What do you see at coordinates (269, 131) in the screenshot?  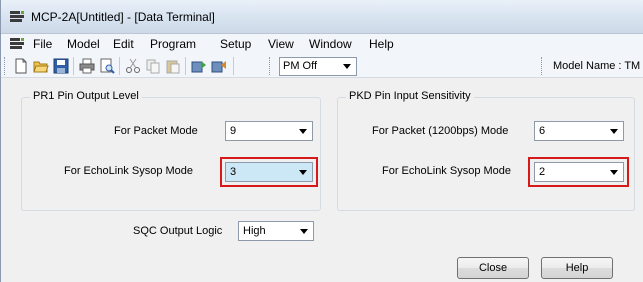 I see `pr1-packet-select: 9` at bounding box center [269, 131].